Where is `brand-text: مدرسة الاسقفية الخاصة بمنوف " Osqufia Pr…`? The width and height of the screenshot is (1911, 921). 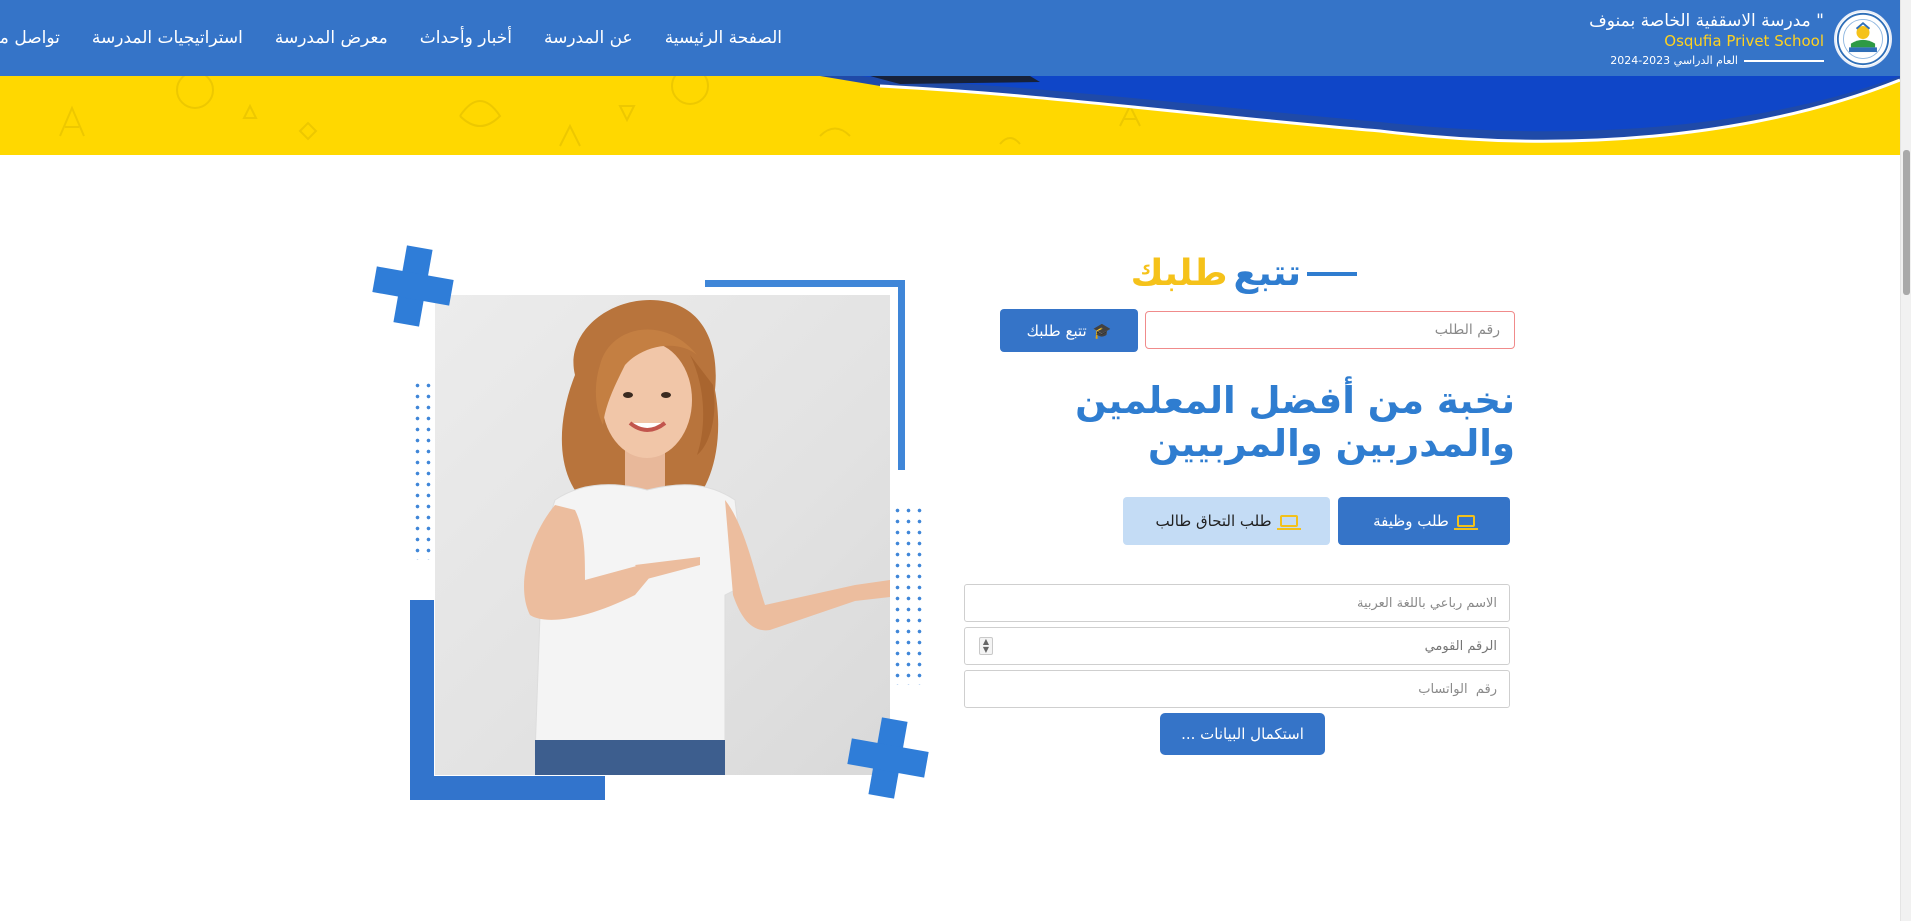 brand-text: مدرسة الاسقفية الخاصة بمنوف " Osqufia Pr… is located at coordinates (1706, 39).